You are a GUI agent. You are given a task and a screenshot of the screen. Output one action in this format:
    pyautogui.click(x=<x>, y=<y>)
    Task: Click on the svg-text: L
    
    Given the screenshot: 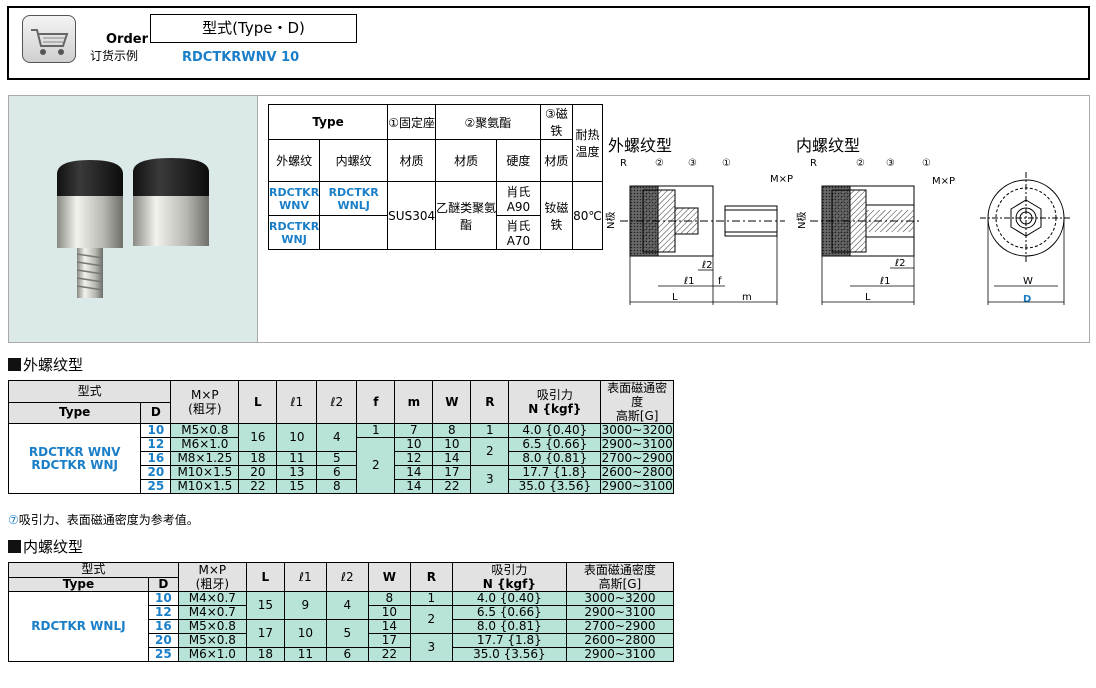 What is the action you would take?
    pyautogui.click(x=868, y=297)
    